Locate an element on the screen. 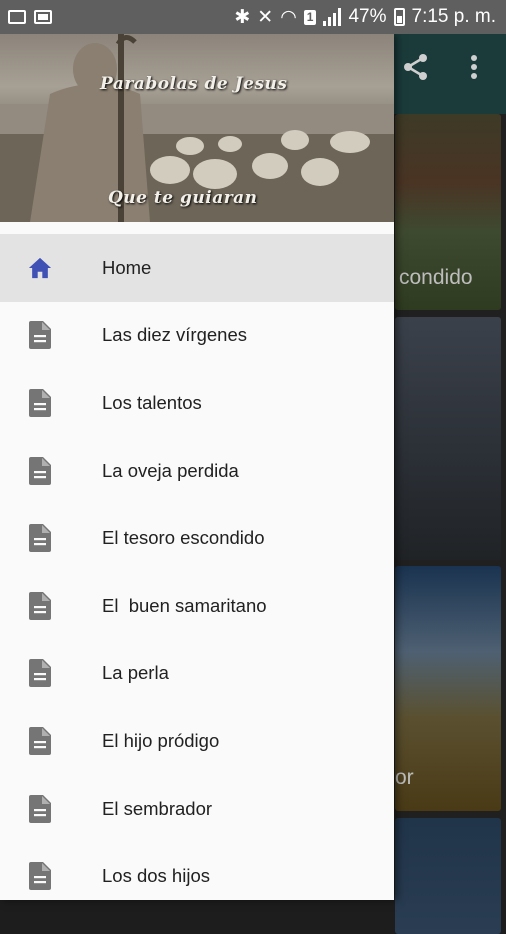  menu-item-label: La oveja perdida is located at coordinates (170, 470).